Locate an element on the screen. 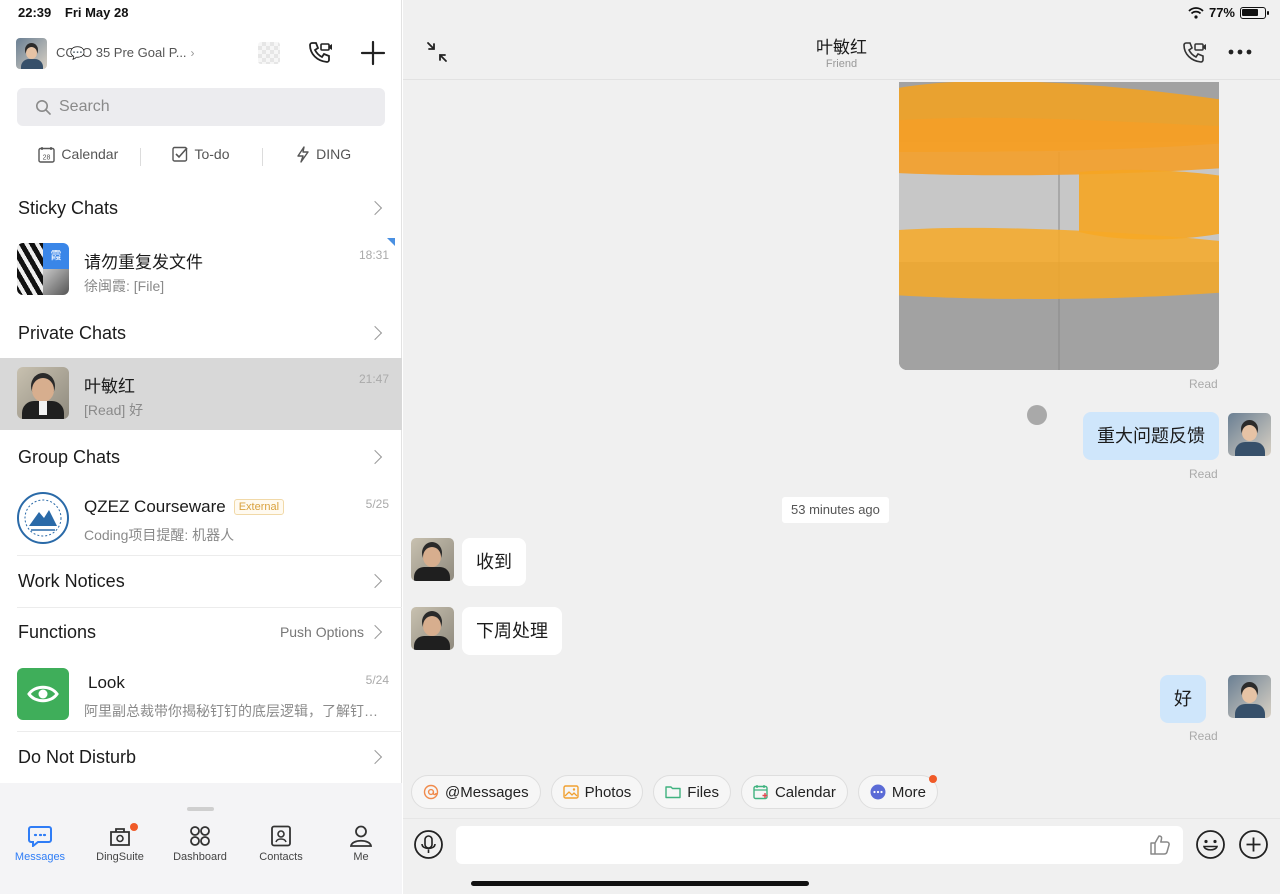 The width and height of the screenshot is (1280, 894). section-do-not-disturb: Do Not Disturb is located at coordinates (201, 757).